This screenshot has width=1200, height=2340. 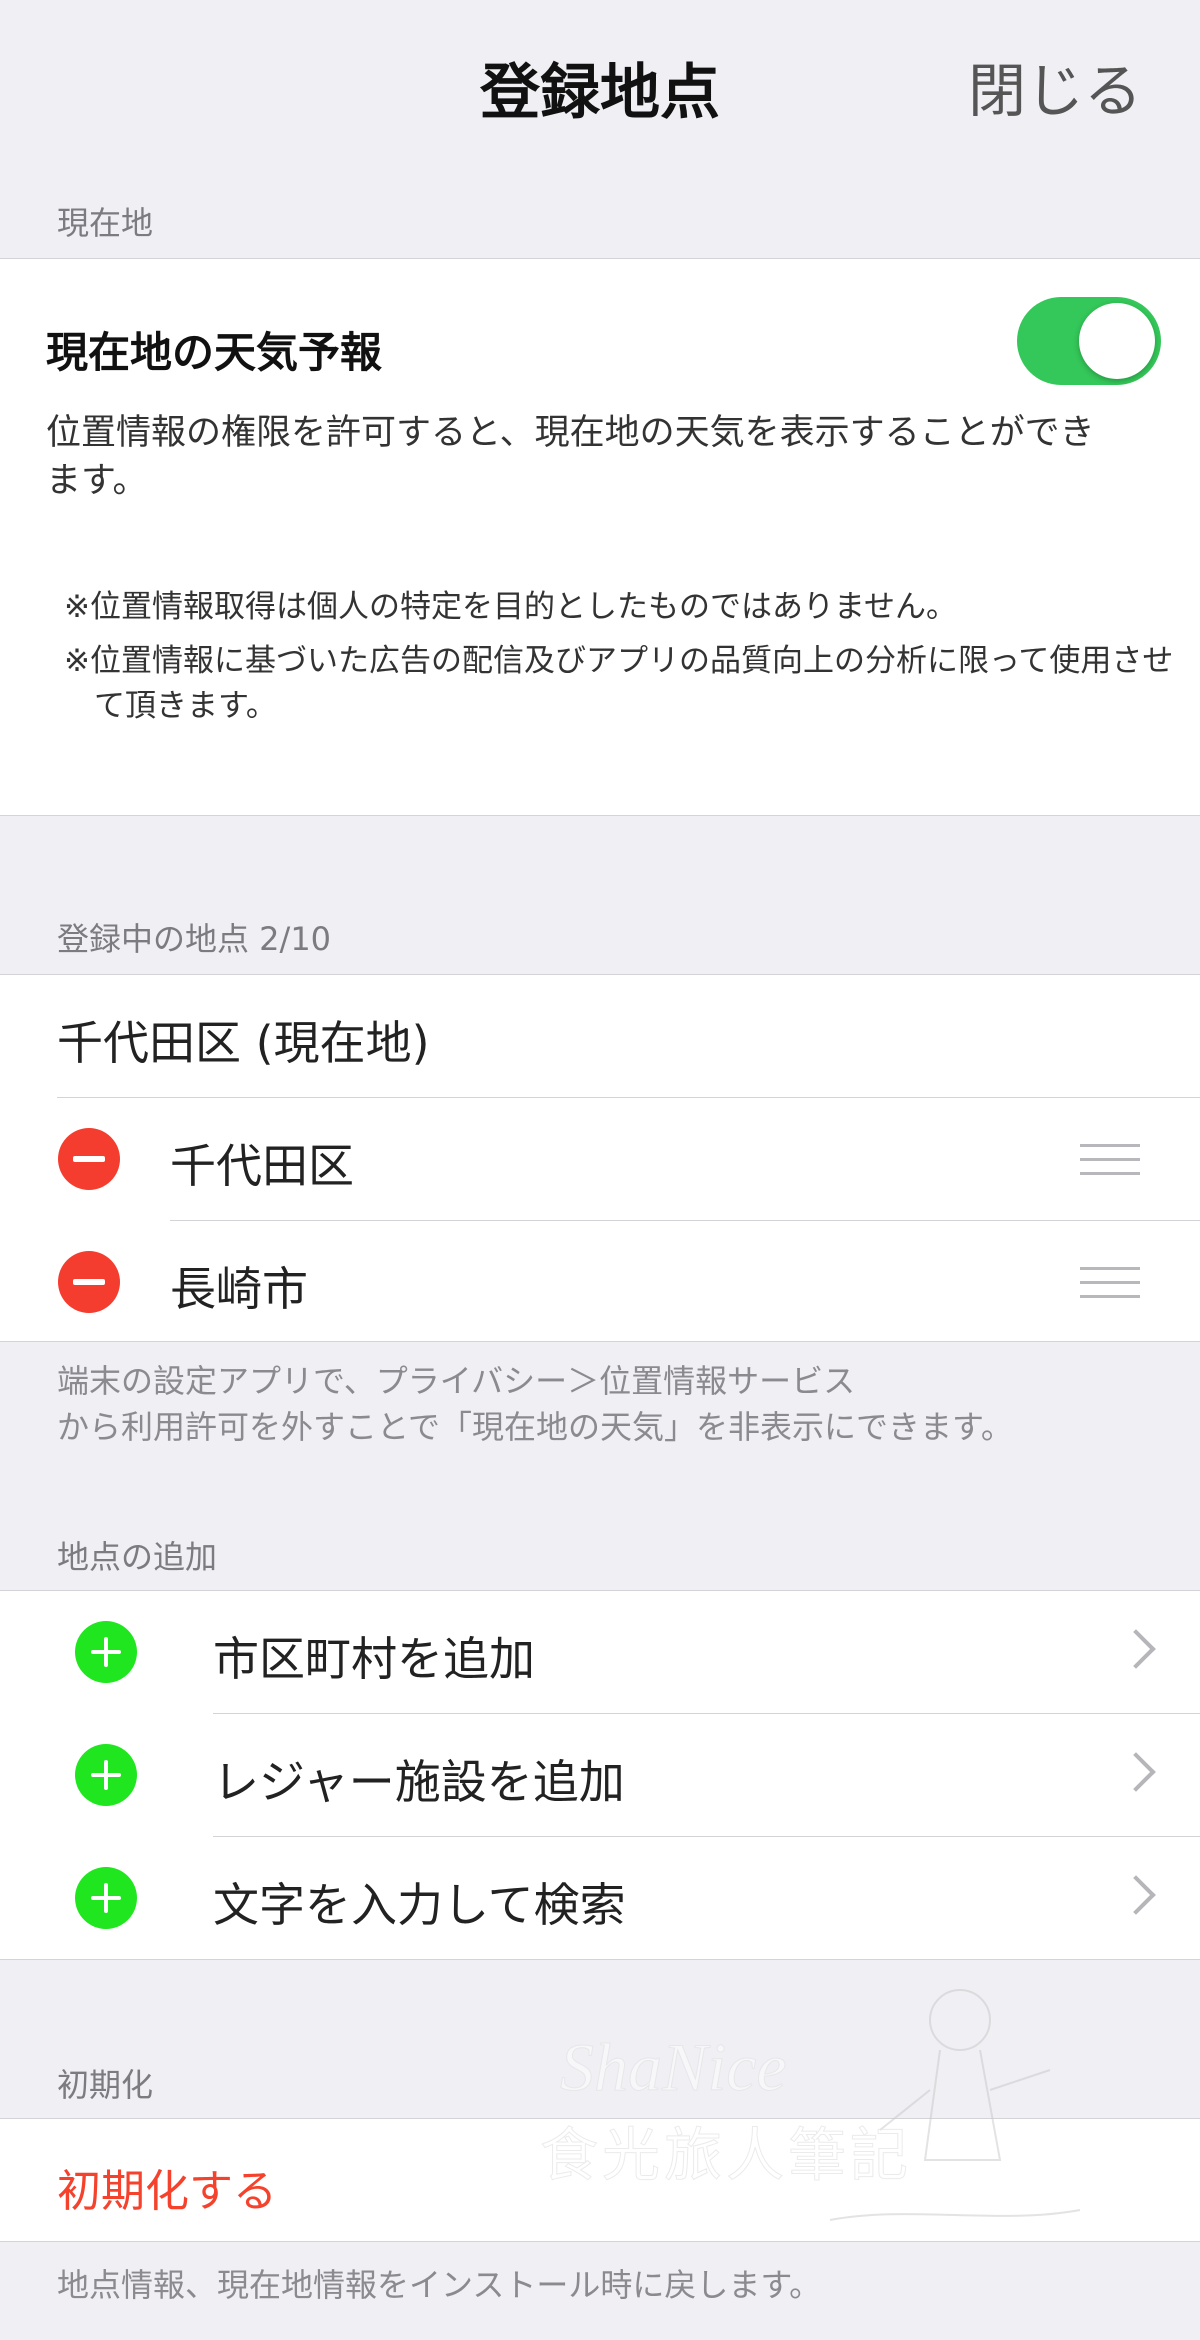 I want to click on section-header-current-location: 現在地, so click(x=105, y=223).